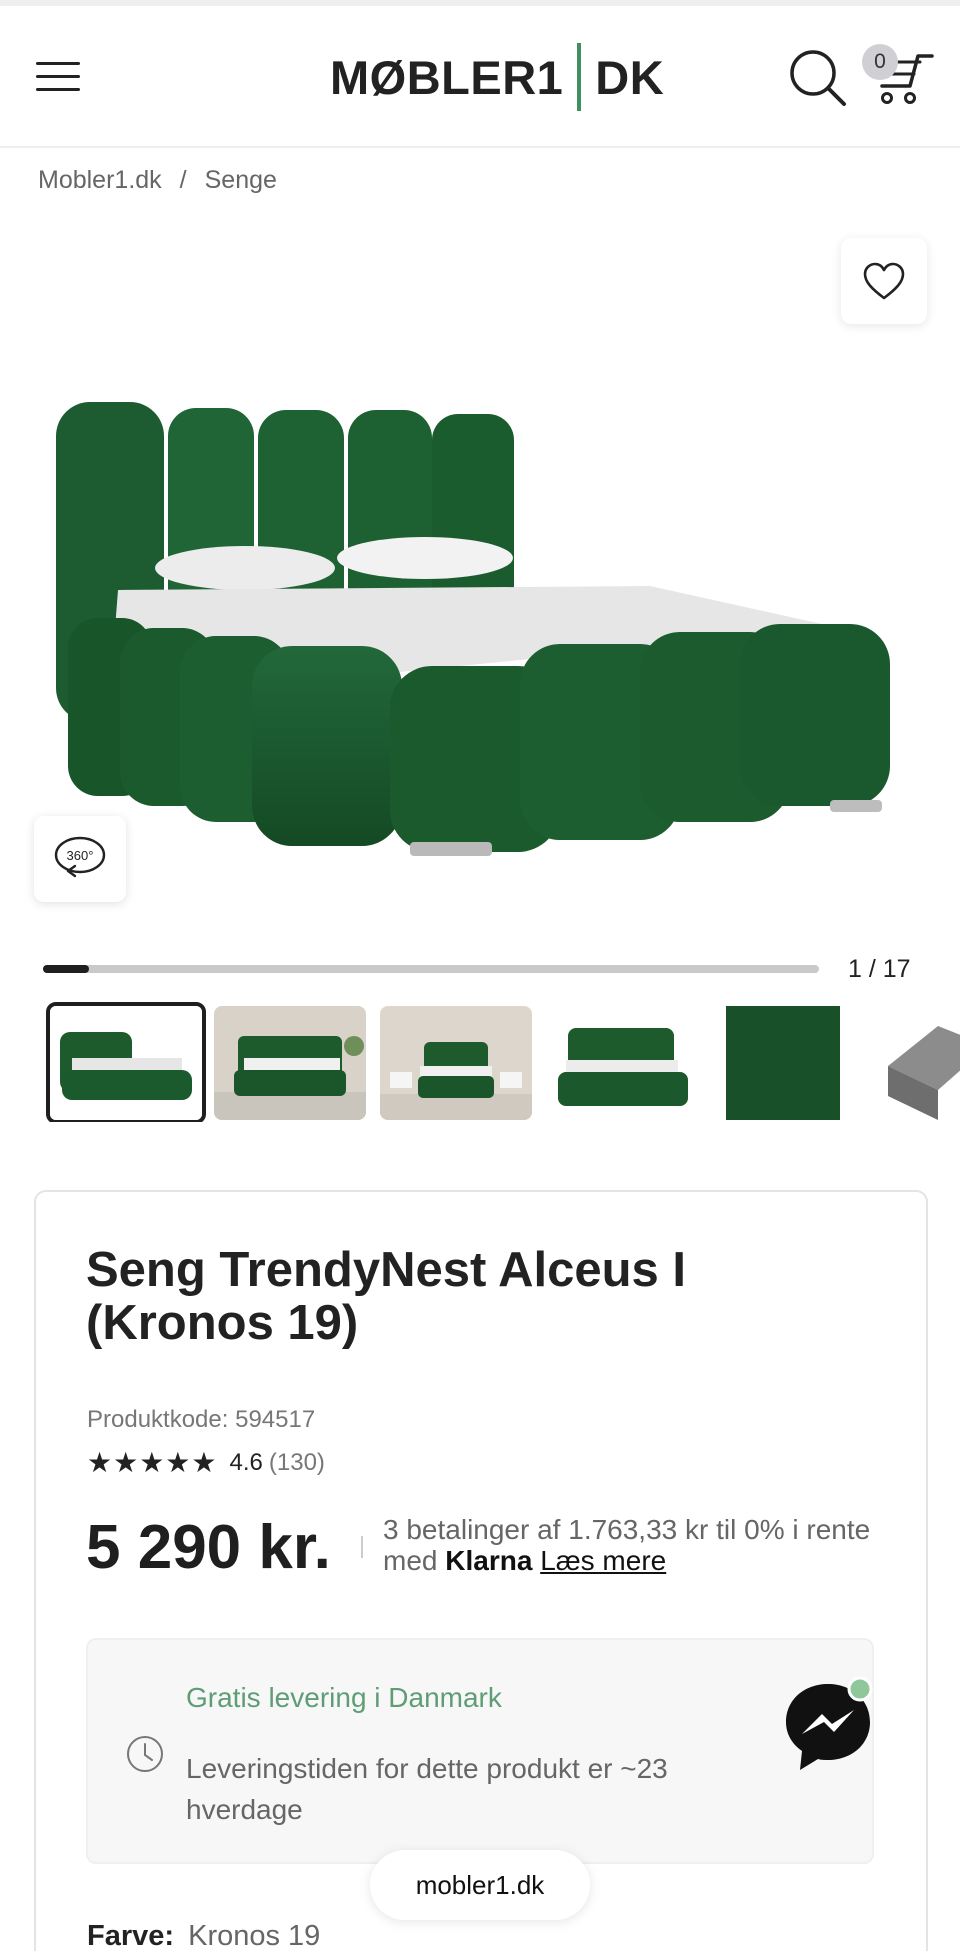  I want to click on hamburger-menu-icon, so click(58, 76).